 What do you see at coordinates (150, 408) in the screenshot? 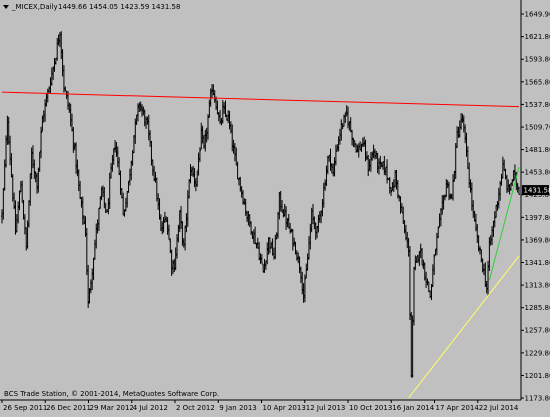
I see `time-tick-label: 4 Jul 2012` at bounding box center [150, 408].